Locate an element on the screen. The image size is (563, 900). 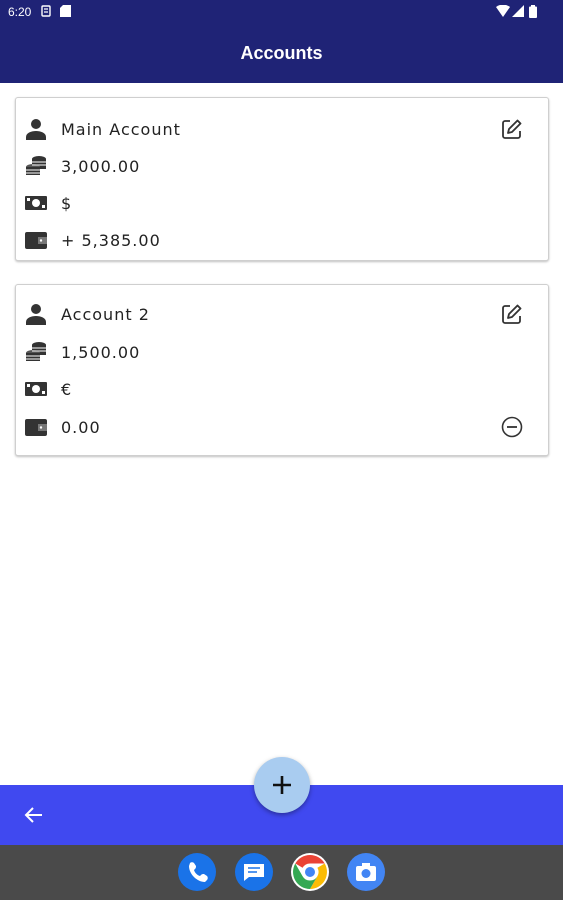
account-balance-row: 1,500.00 is located at coordinates (282, 352).